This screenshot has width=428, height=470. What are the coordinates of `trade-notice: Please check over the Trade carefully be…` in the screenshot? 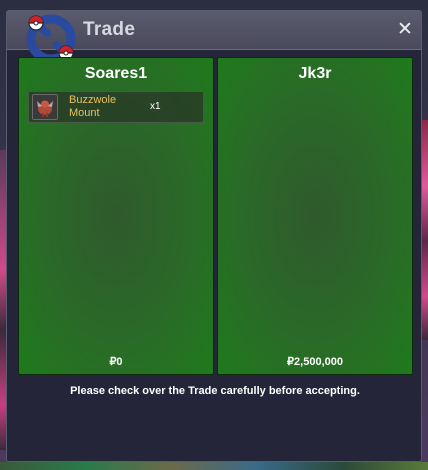 It's located at (215, 391).